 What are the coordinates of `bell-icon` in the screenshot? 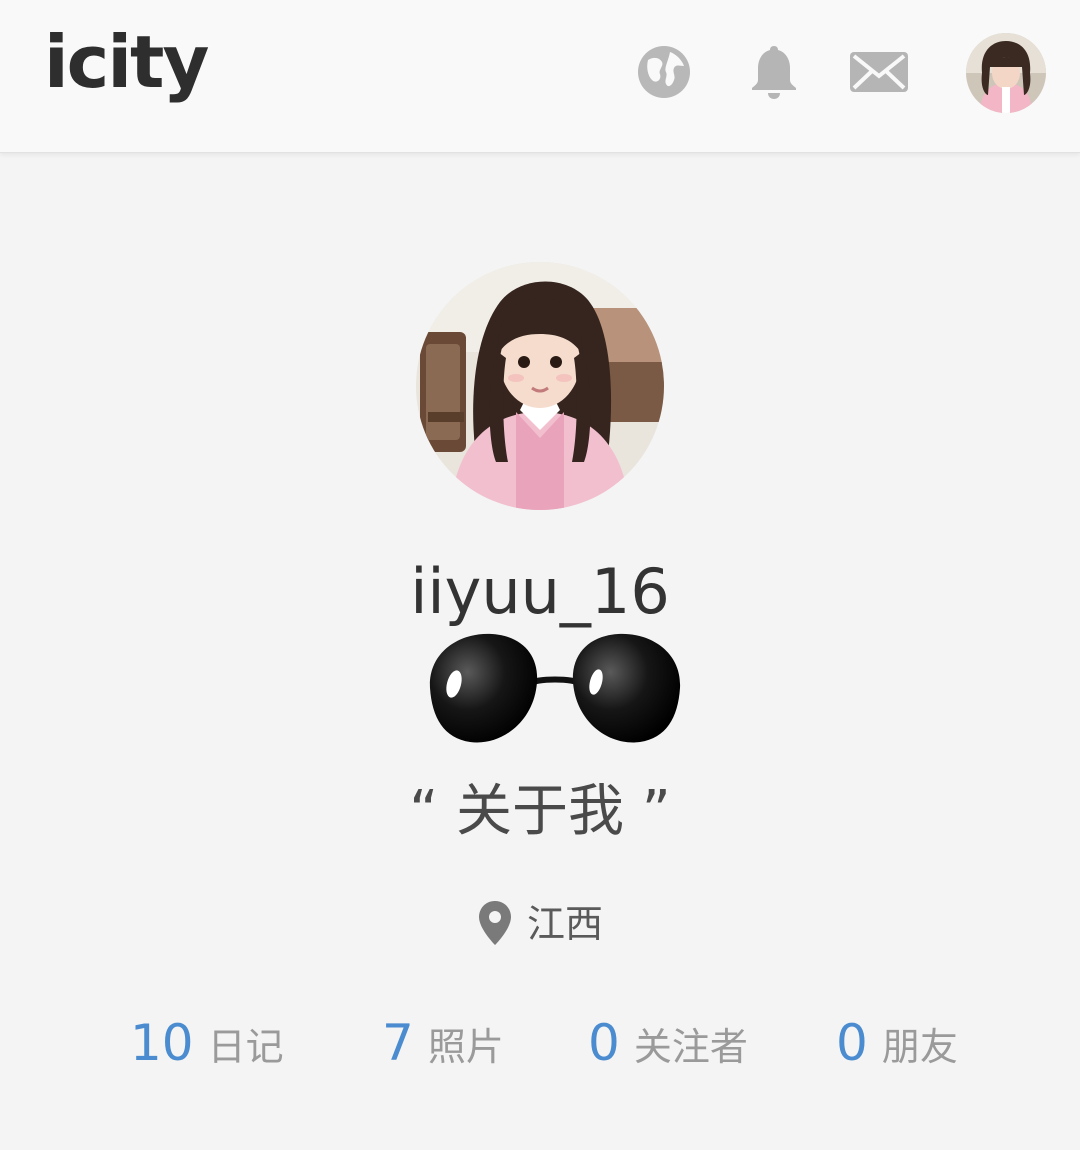 It's located at (774, 72).